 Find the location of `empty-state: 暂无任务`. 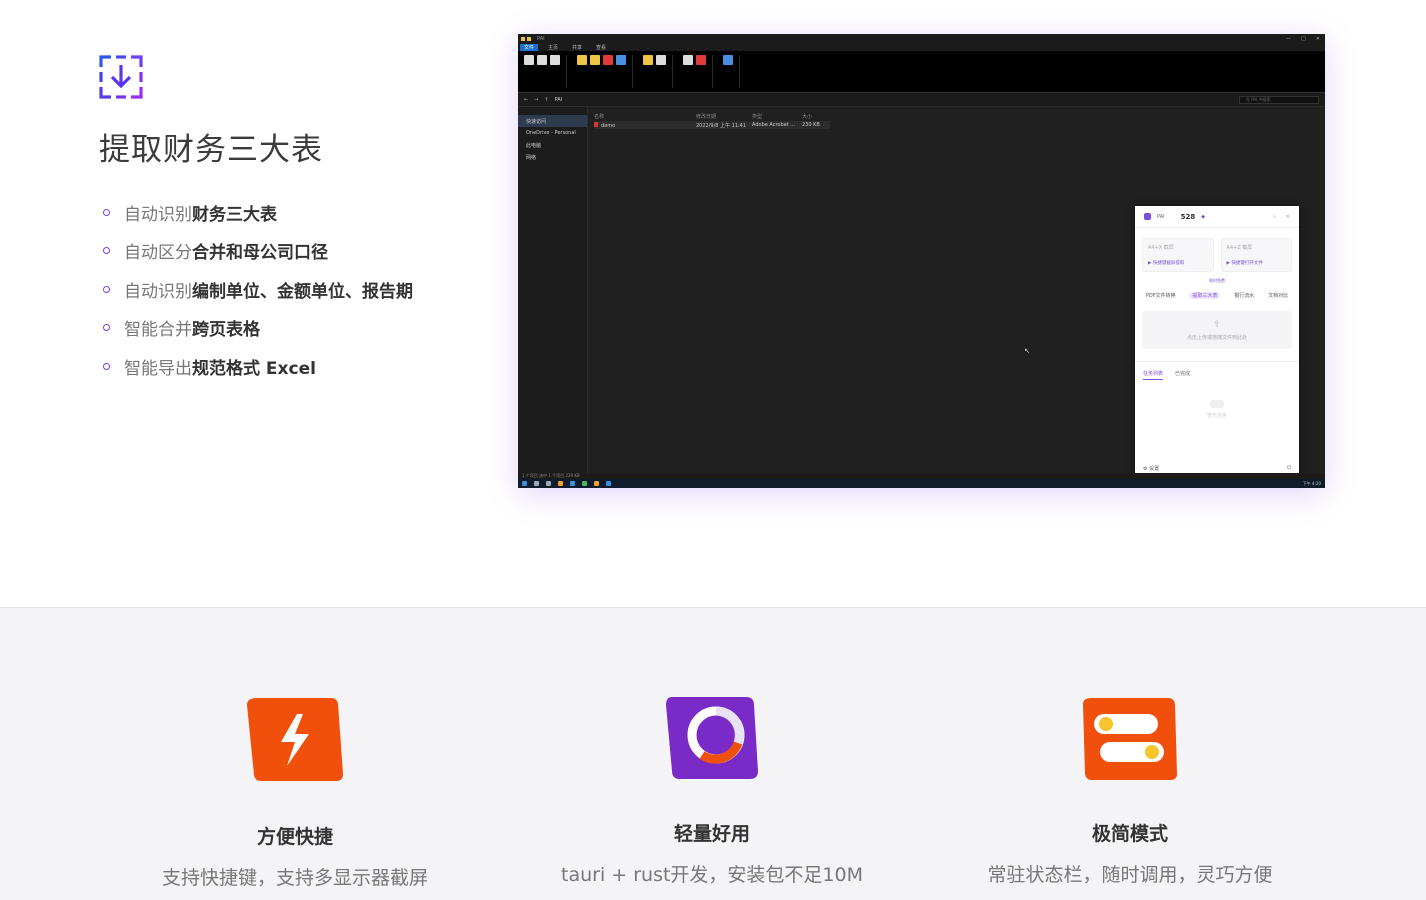

empty-state: 暂无任务 is located at coordinates (1217, 409).